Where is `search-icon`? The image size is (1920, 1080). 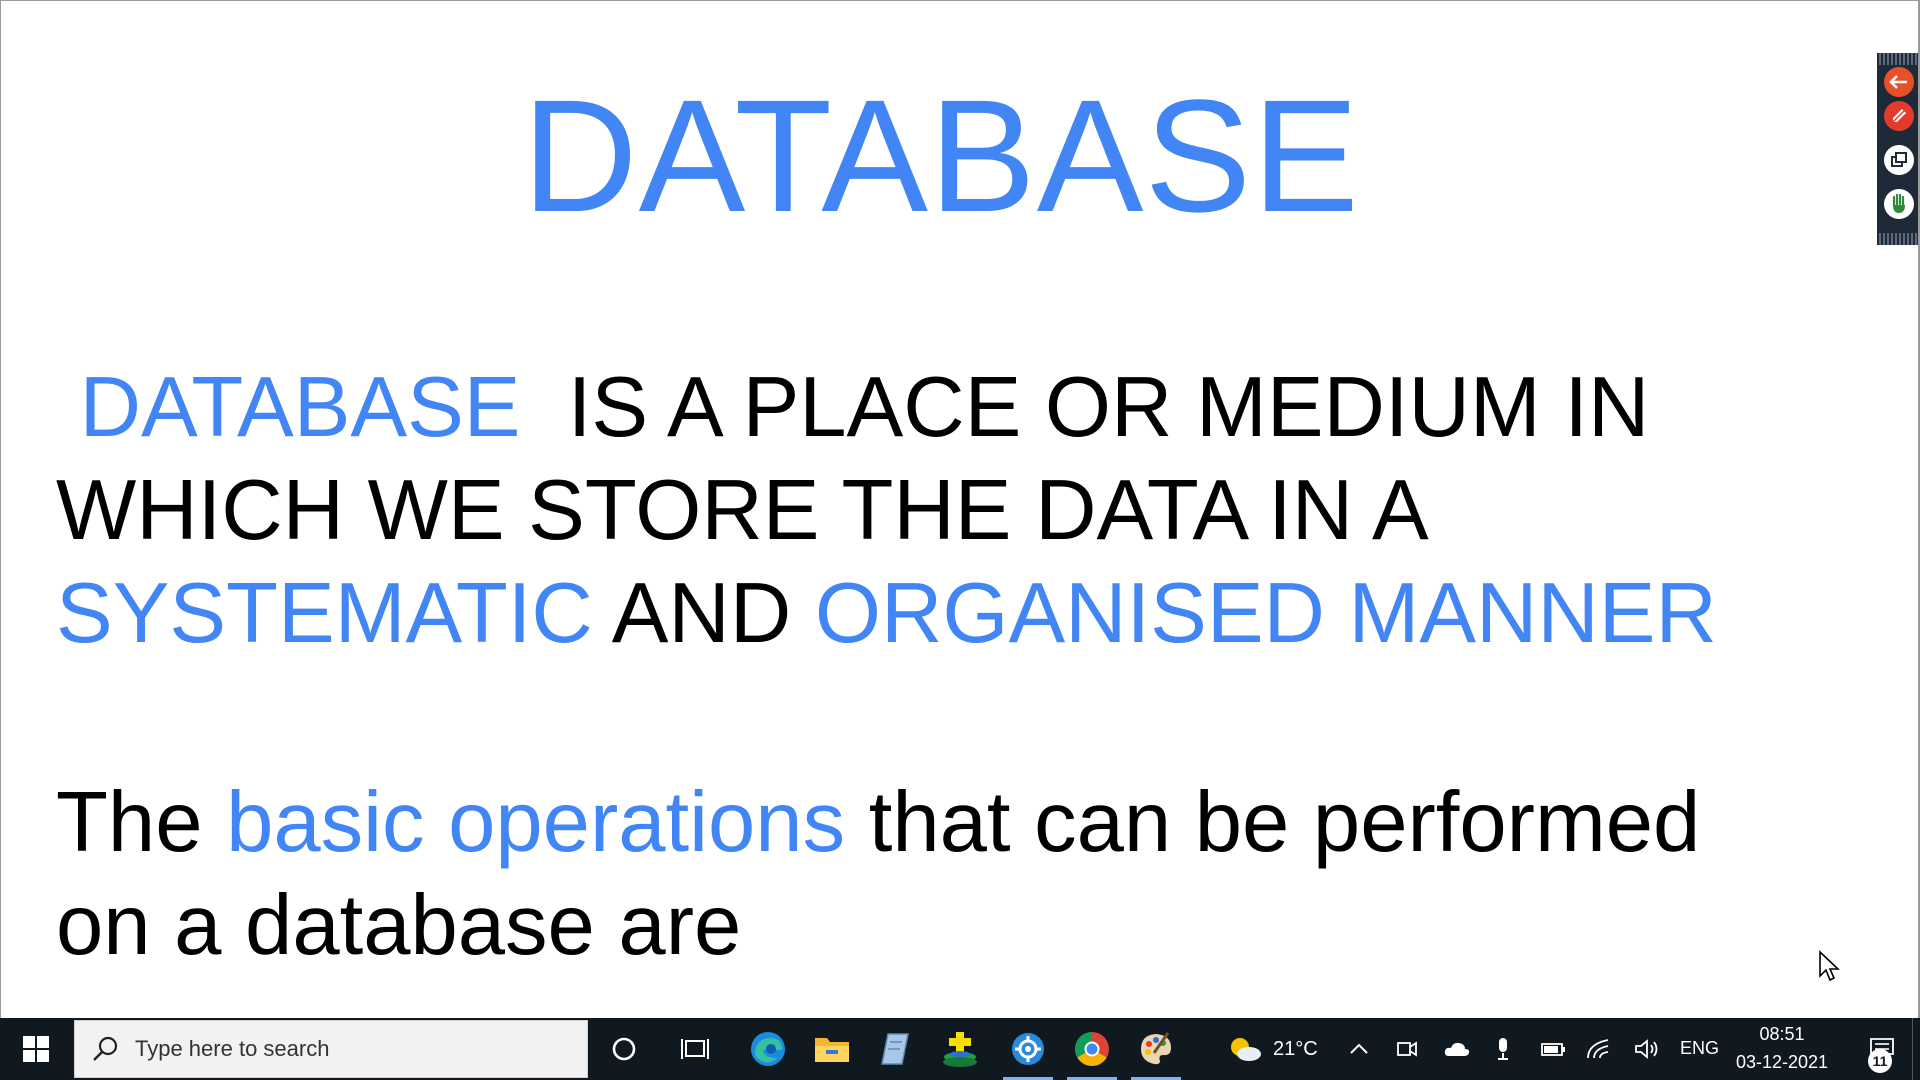 search-icon is located at coordinates (105, 1048).